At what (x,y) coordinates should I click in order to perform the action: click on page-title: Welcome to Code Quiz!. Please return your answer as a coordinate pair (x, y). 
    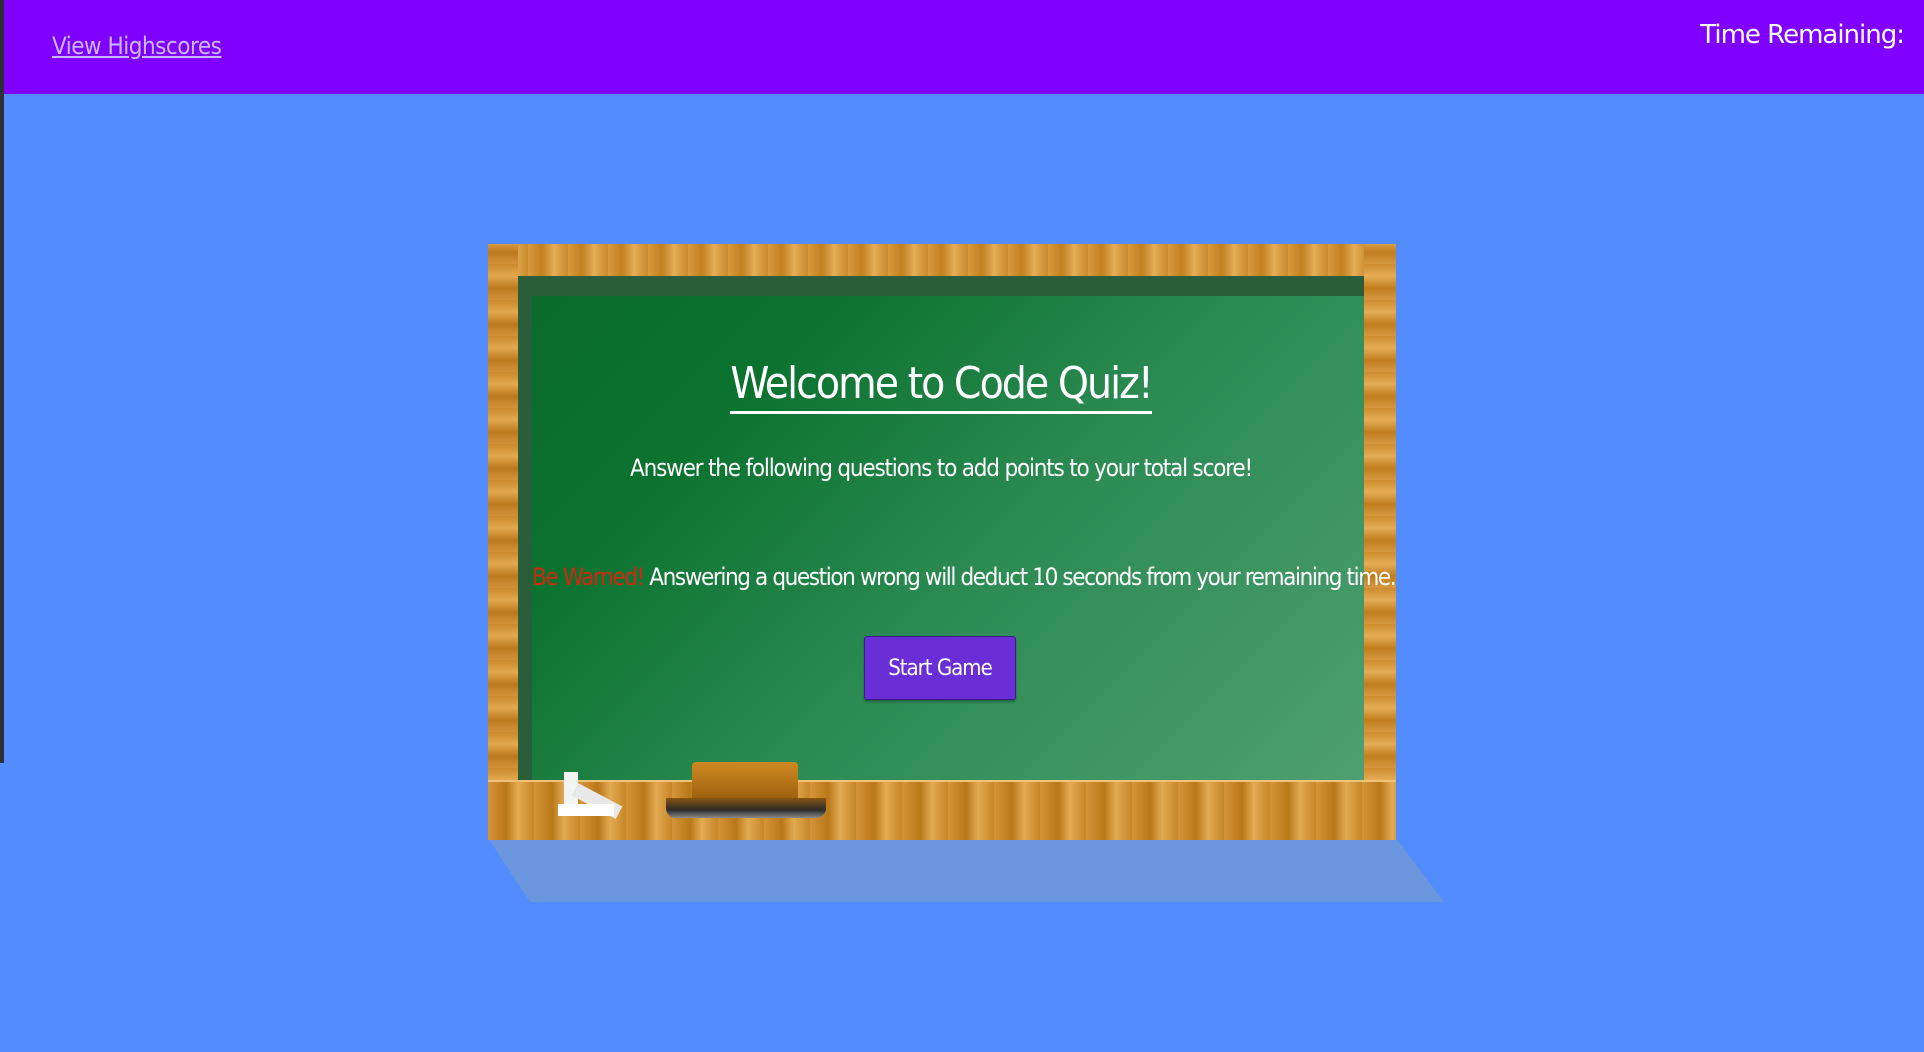
    Looking at the image, I should click on (941, 386).